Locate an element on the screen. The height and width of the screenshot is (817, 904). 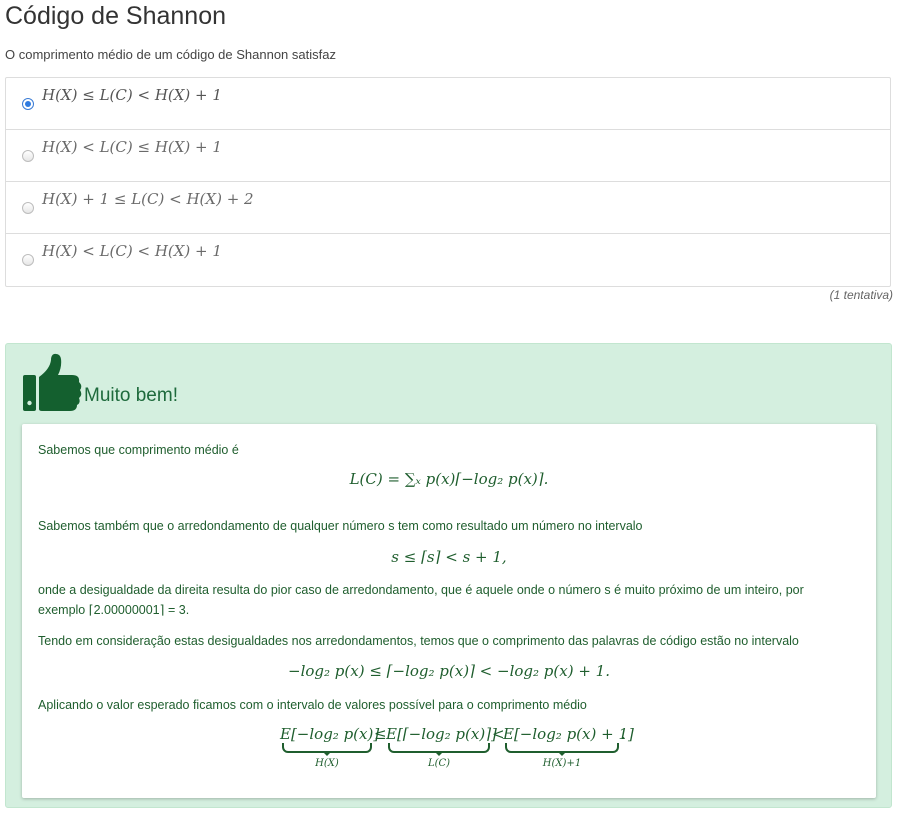
option-3-label: H(X) + 1 ≤ L(C) < H(X) + 2 is located at coordinates (148, 198).